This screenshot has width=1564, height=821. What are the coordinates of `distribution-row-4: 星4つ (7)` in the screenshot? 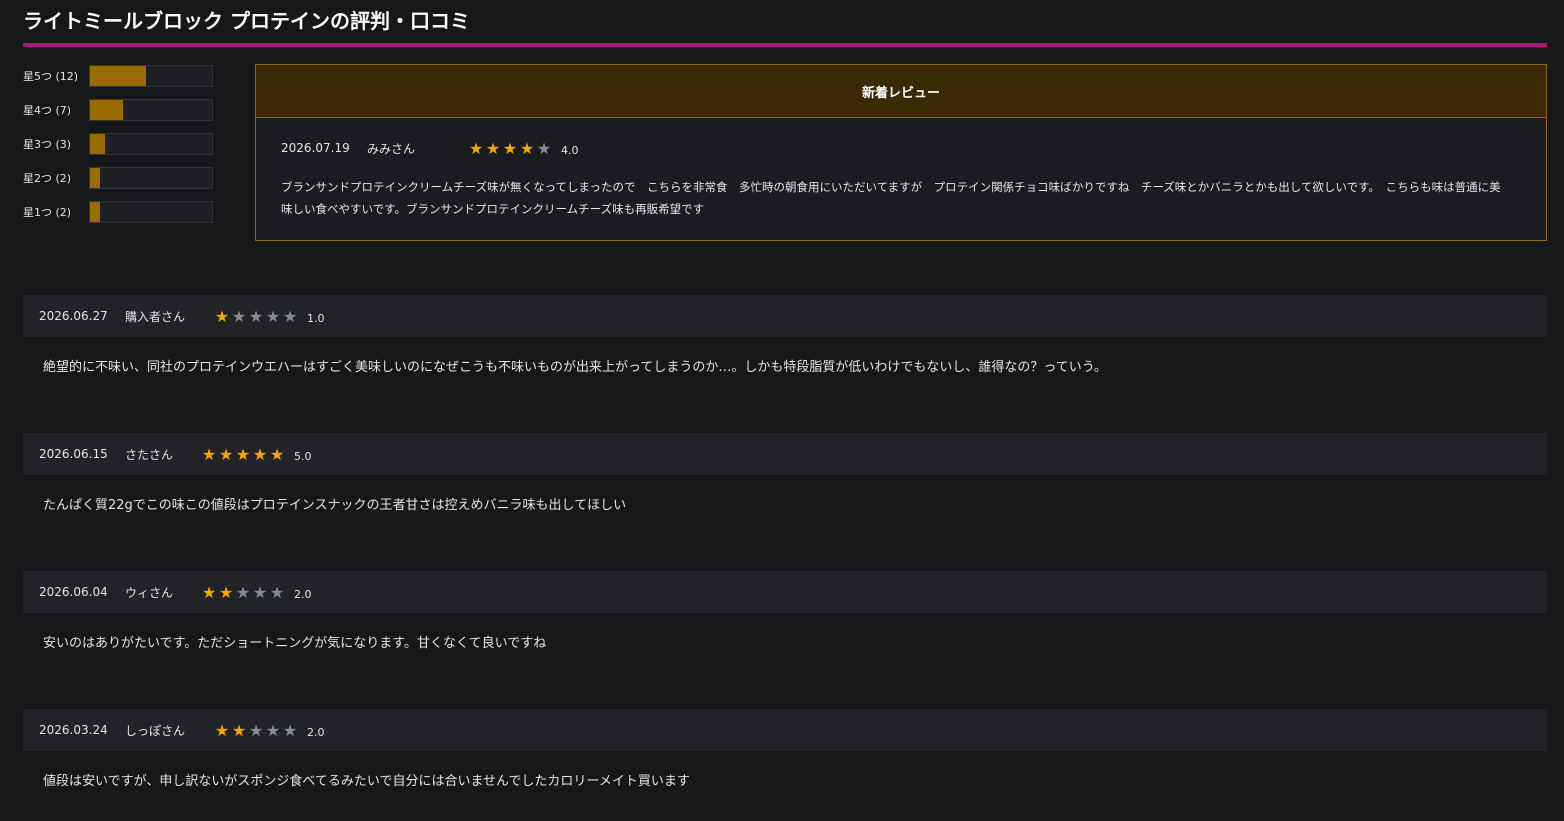 It's located at (119, 110).